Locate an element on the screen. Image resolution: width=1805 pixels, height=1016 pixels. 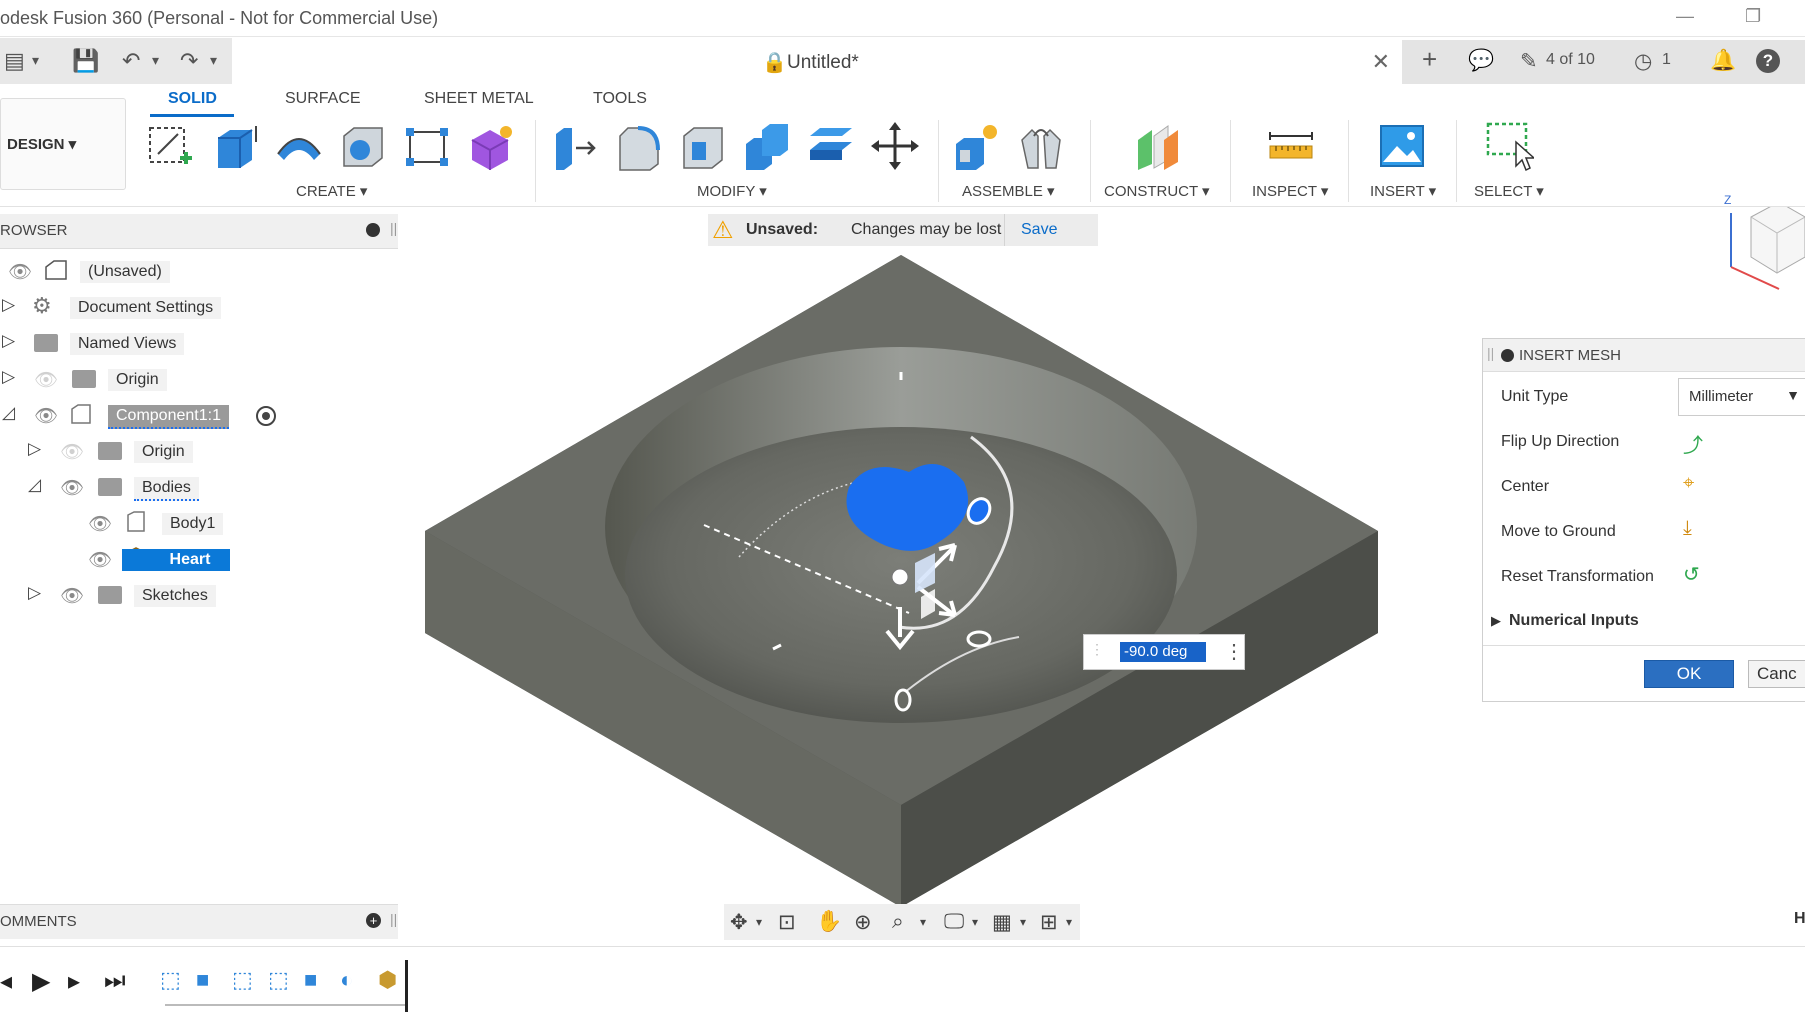
go-to-end-icon: ⏭ is located at coordinates (115, 981).